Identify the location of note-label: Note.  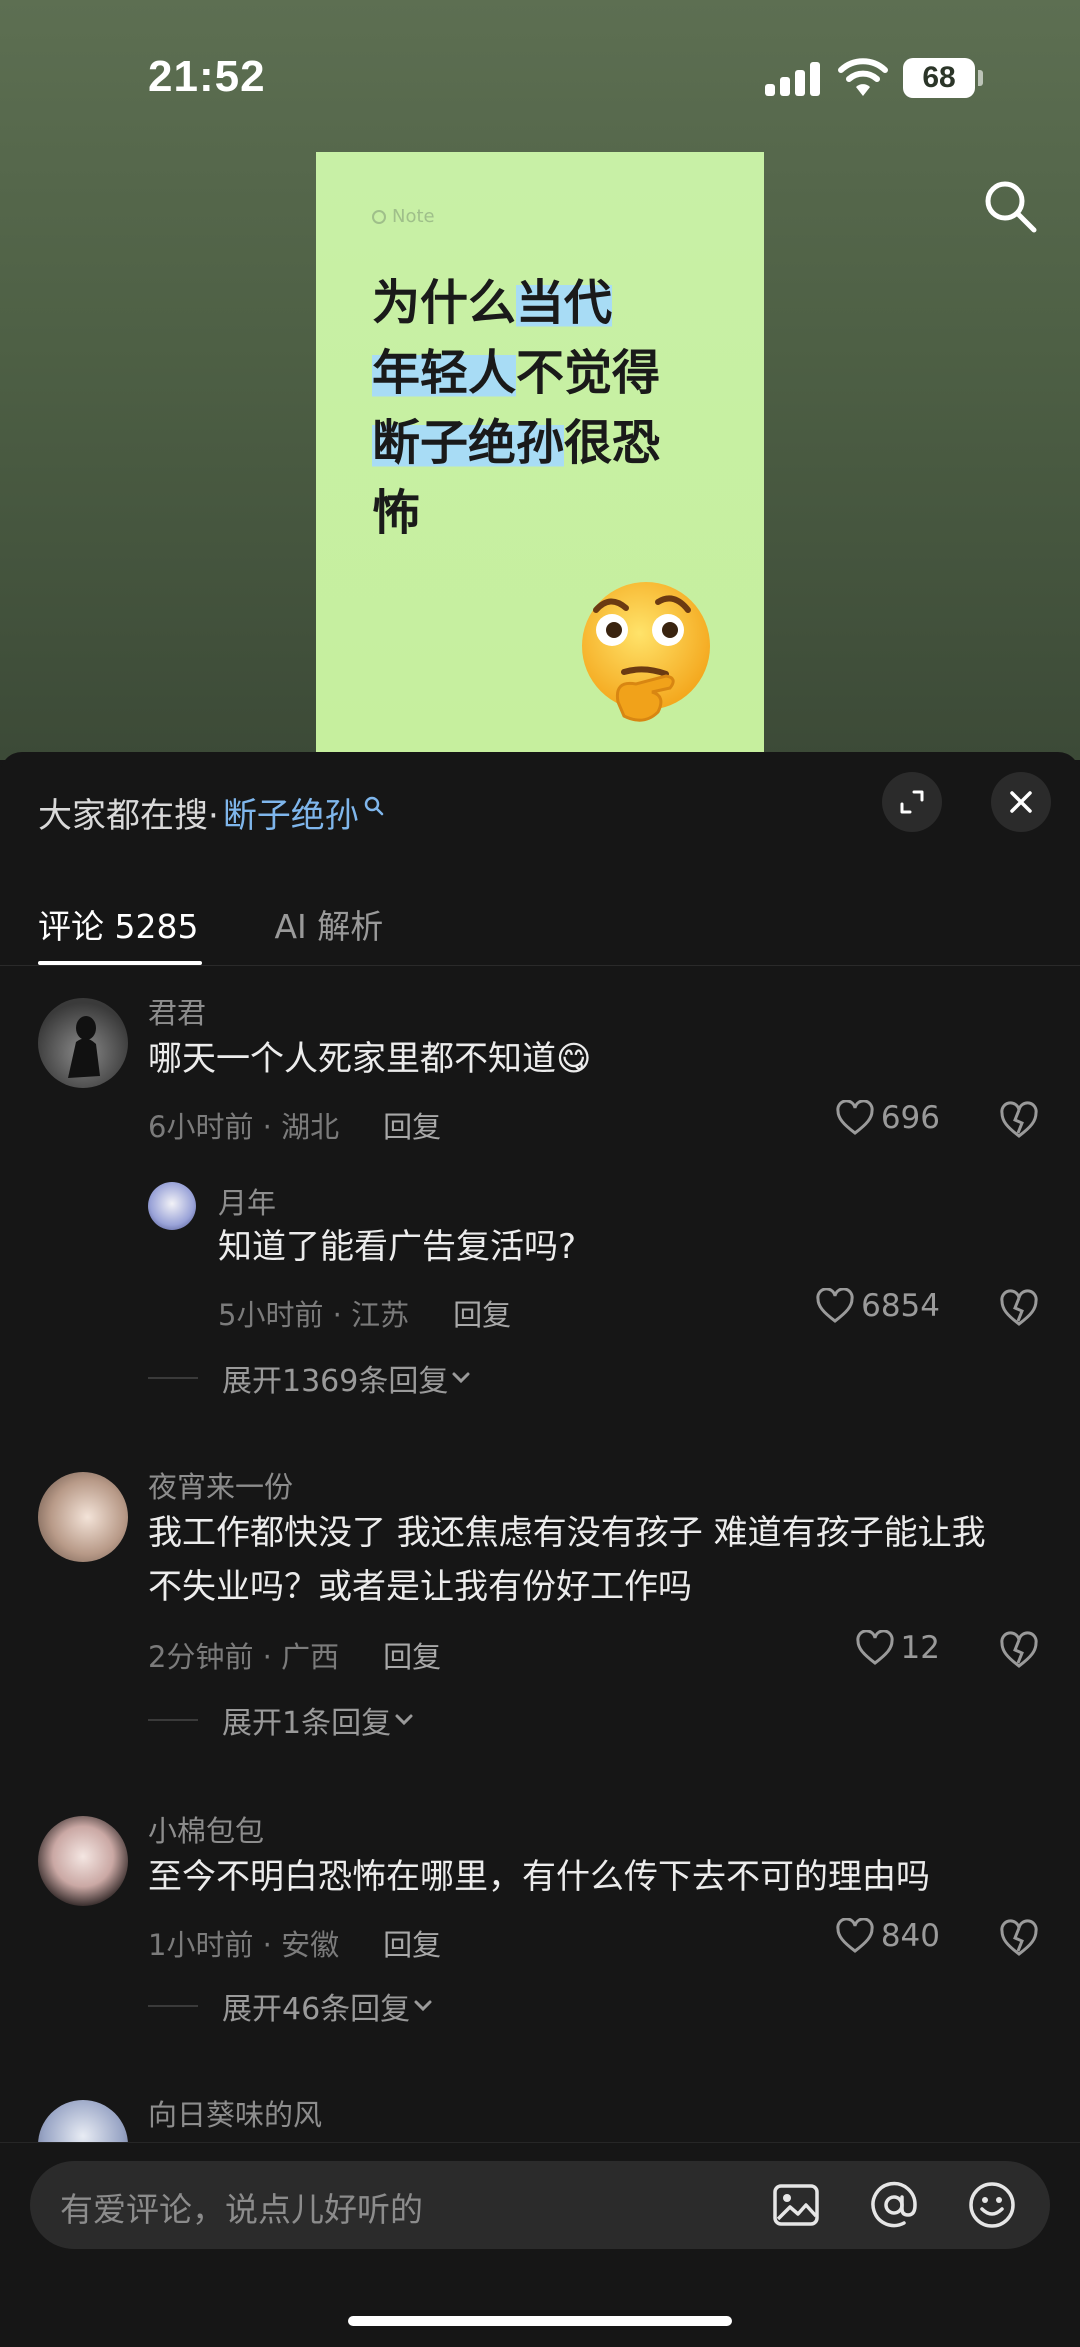
(403, 216).